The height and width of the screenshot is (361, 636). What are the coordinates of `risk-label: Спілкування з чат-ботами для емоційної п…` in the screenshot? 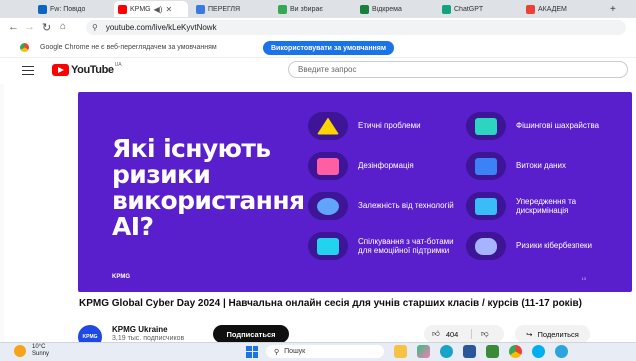 It's located at (406, 246).